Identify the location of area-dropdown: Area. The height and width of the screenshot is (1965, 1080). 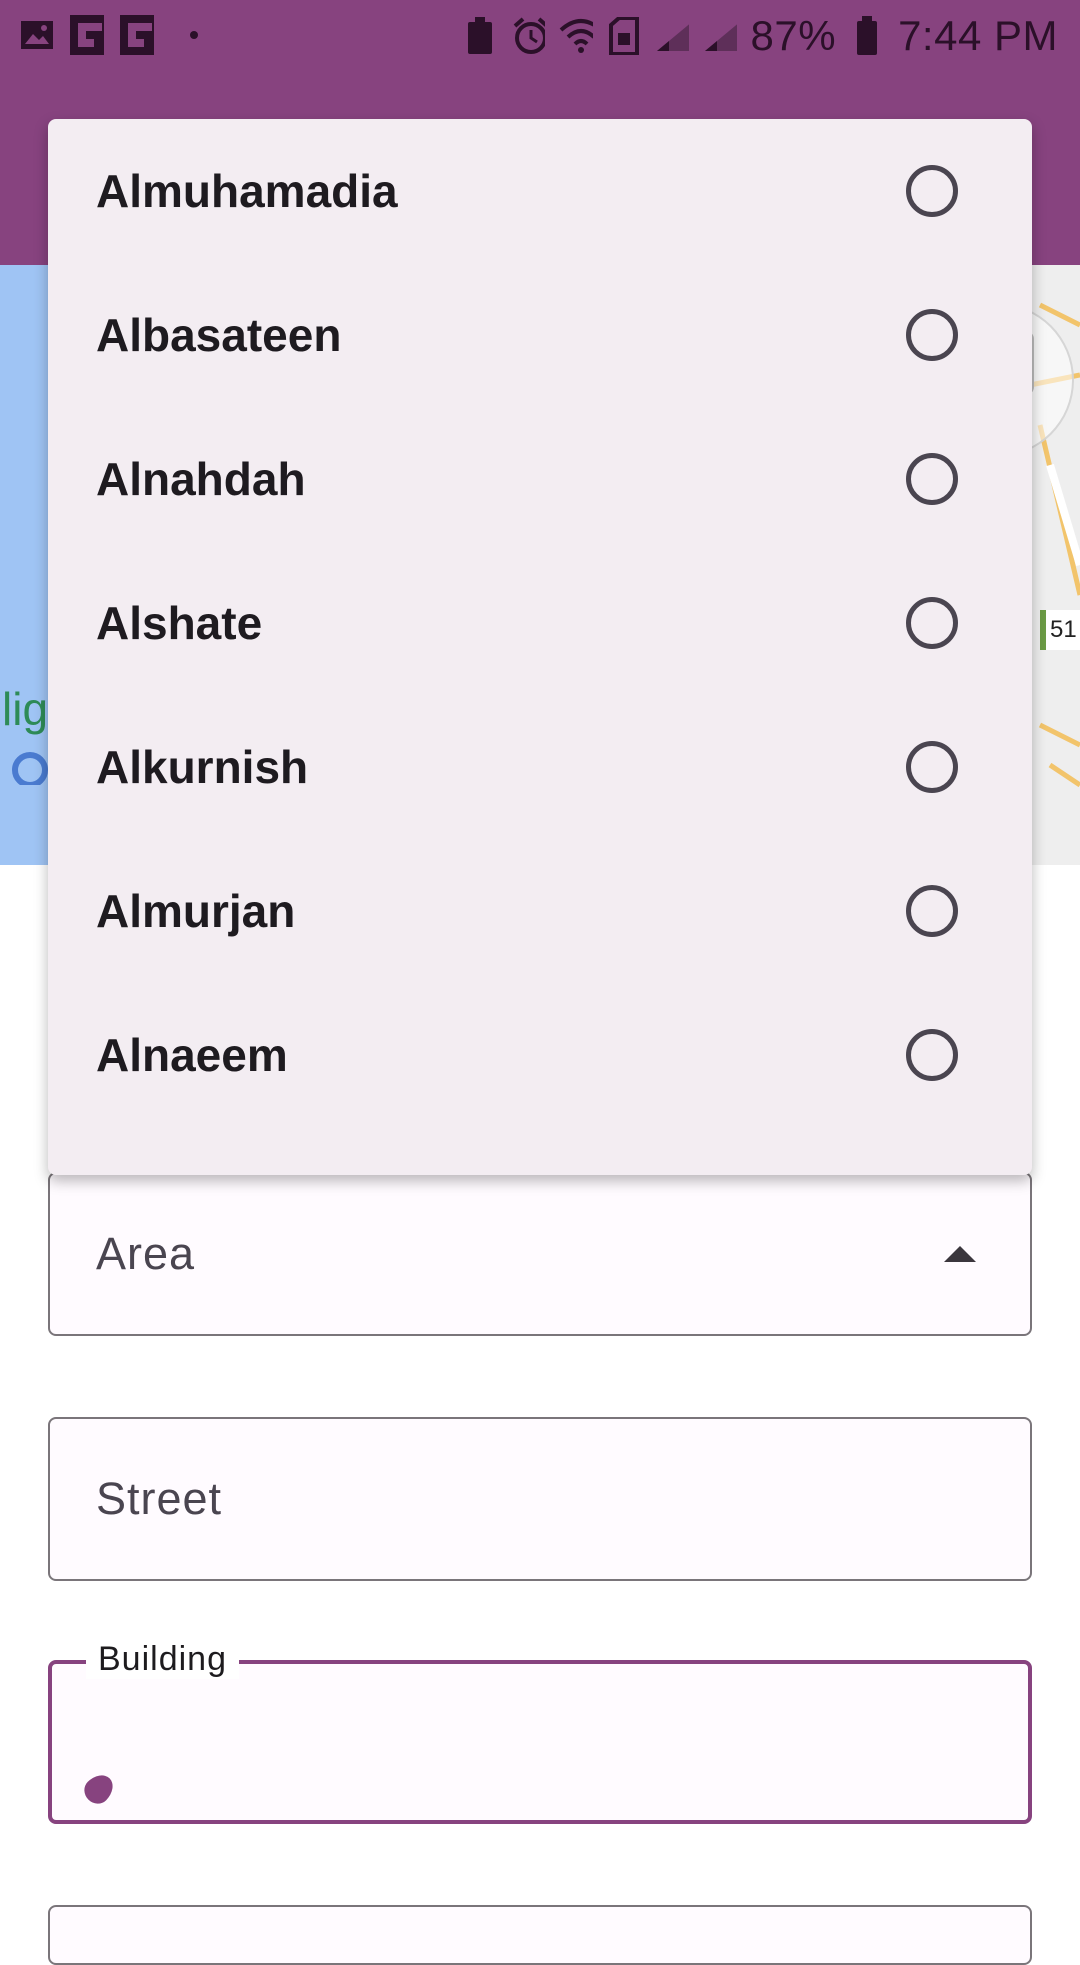
(540, 1254).